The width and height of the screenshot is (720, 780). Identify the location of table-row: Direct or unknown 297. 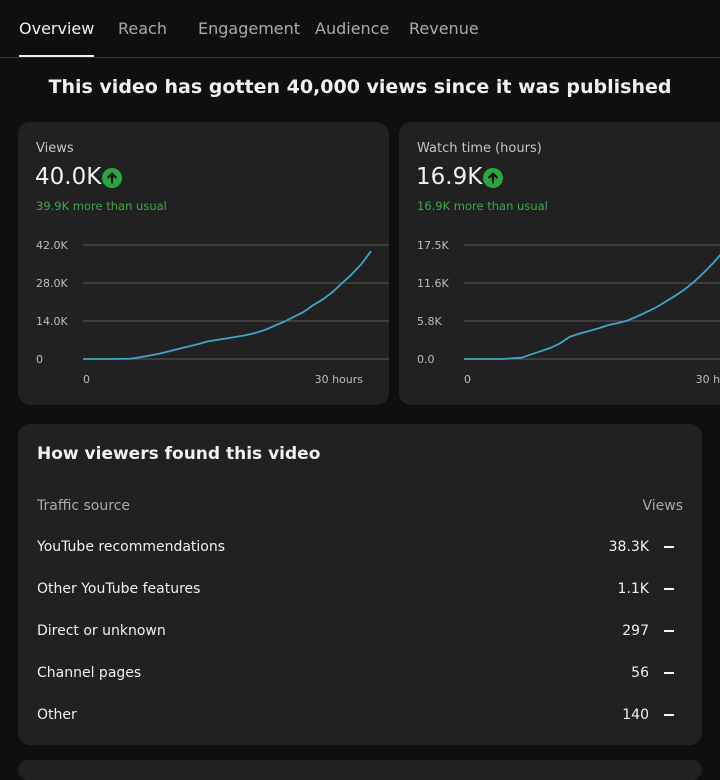
(359, 631).